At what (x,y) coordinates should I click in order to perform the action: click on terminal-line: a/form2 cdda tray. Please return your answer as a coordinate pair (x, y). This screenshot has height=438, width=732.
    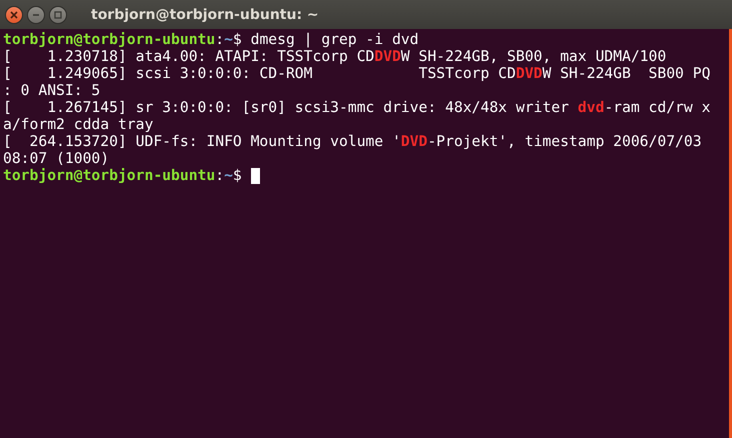
    Looking at the image, I should click on (78, 124).